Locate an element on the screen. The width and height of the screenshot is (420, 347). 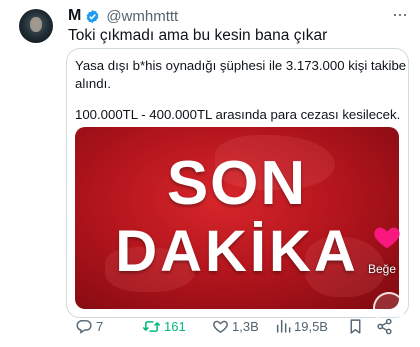
reply-count: 7 is located at coordinates (100, 326).